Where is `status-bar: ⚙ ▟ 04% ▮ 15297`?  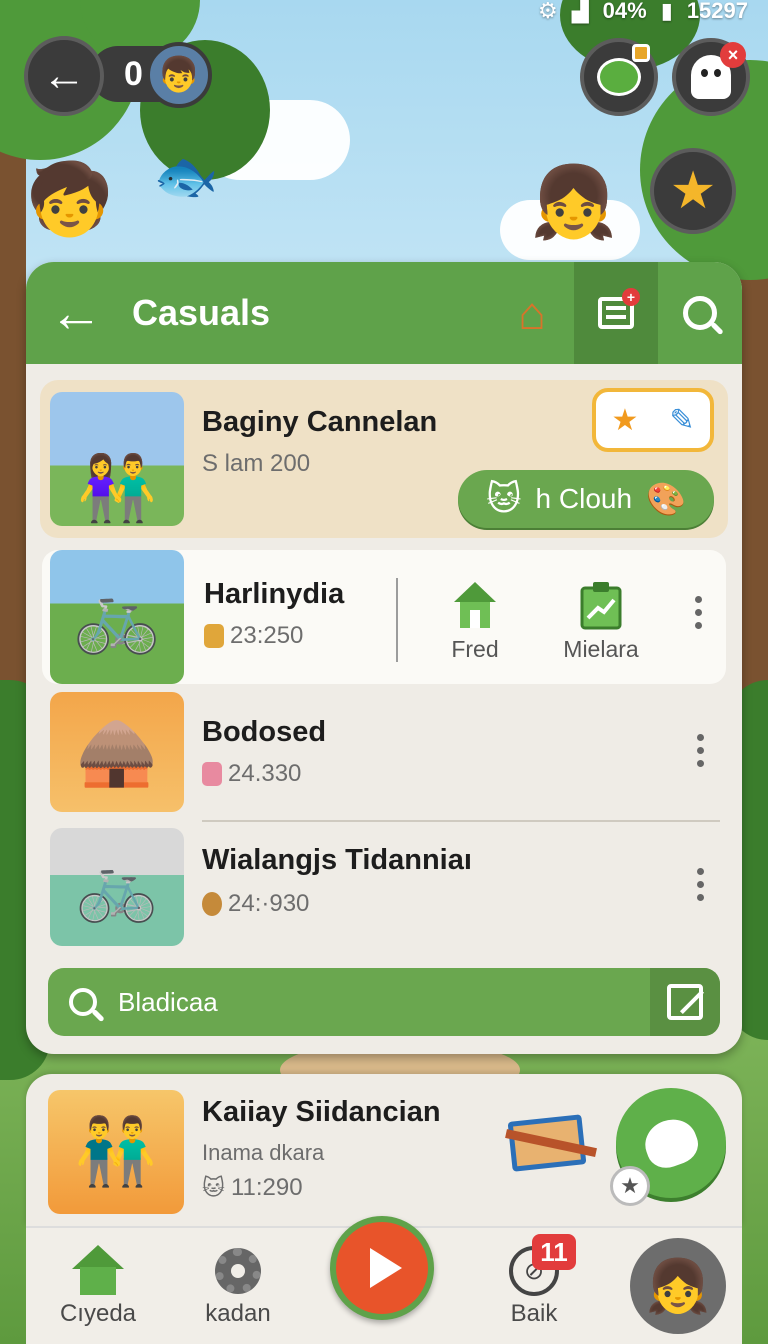 status-bar: ⚙ ▟ 04% ▮ 15297 is located at coordinates (643, 11).